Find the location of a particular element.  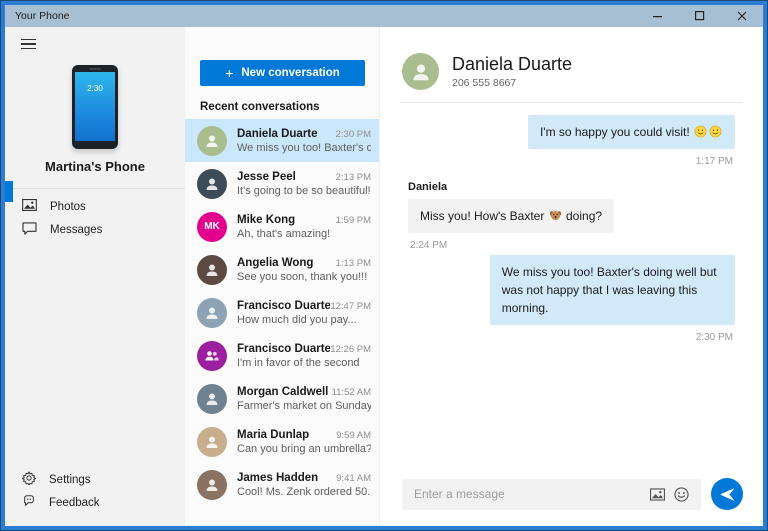

sidebar-item-settings: Settings is located at coordinates (95, 479).